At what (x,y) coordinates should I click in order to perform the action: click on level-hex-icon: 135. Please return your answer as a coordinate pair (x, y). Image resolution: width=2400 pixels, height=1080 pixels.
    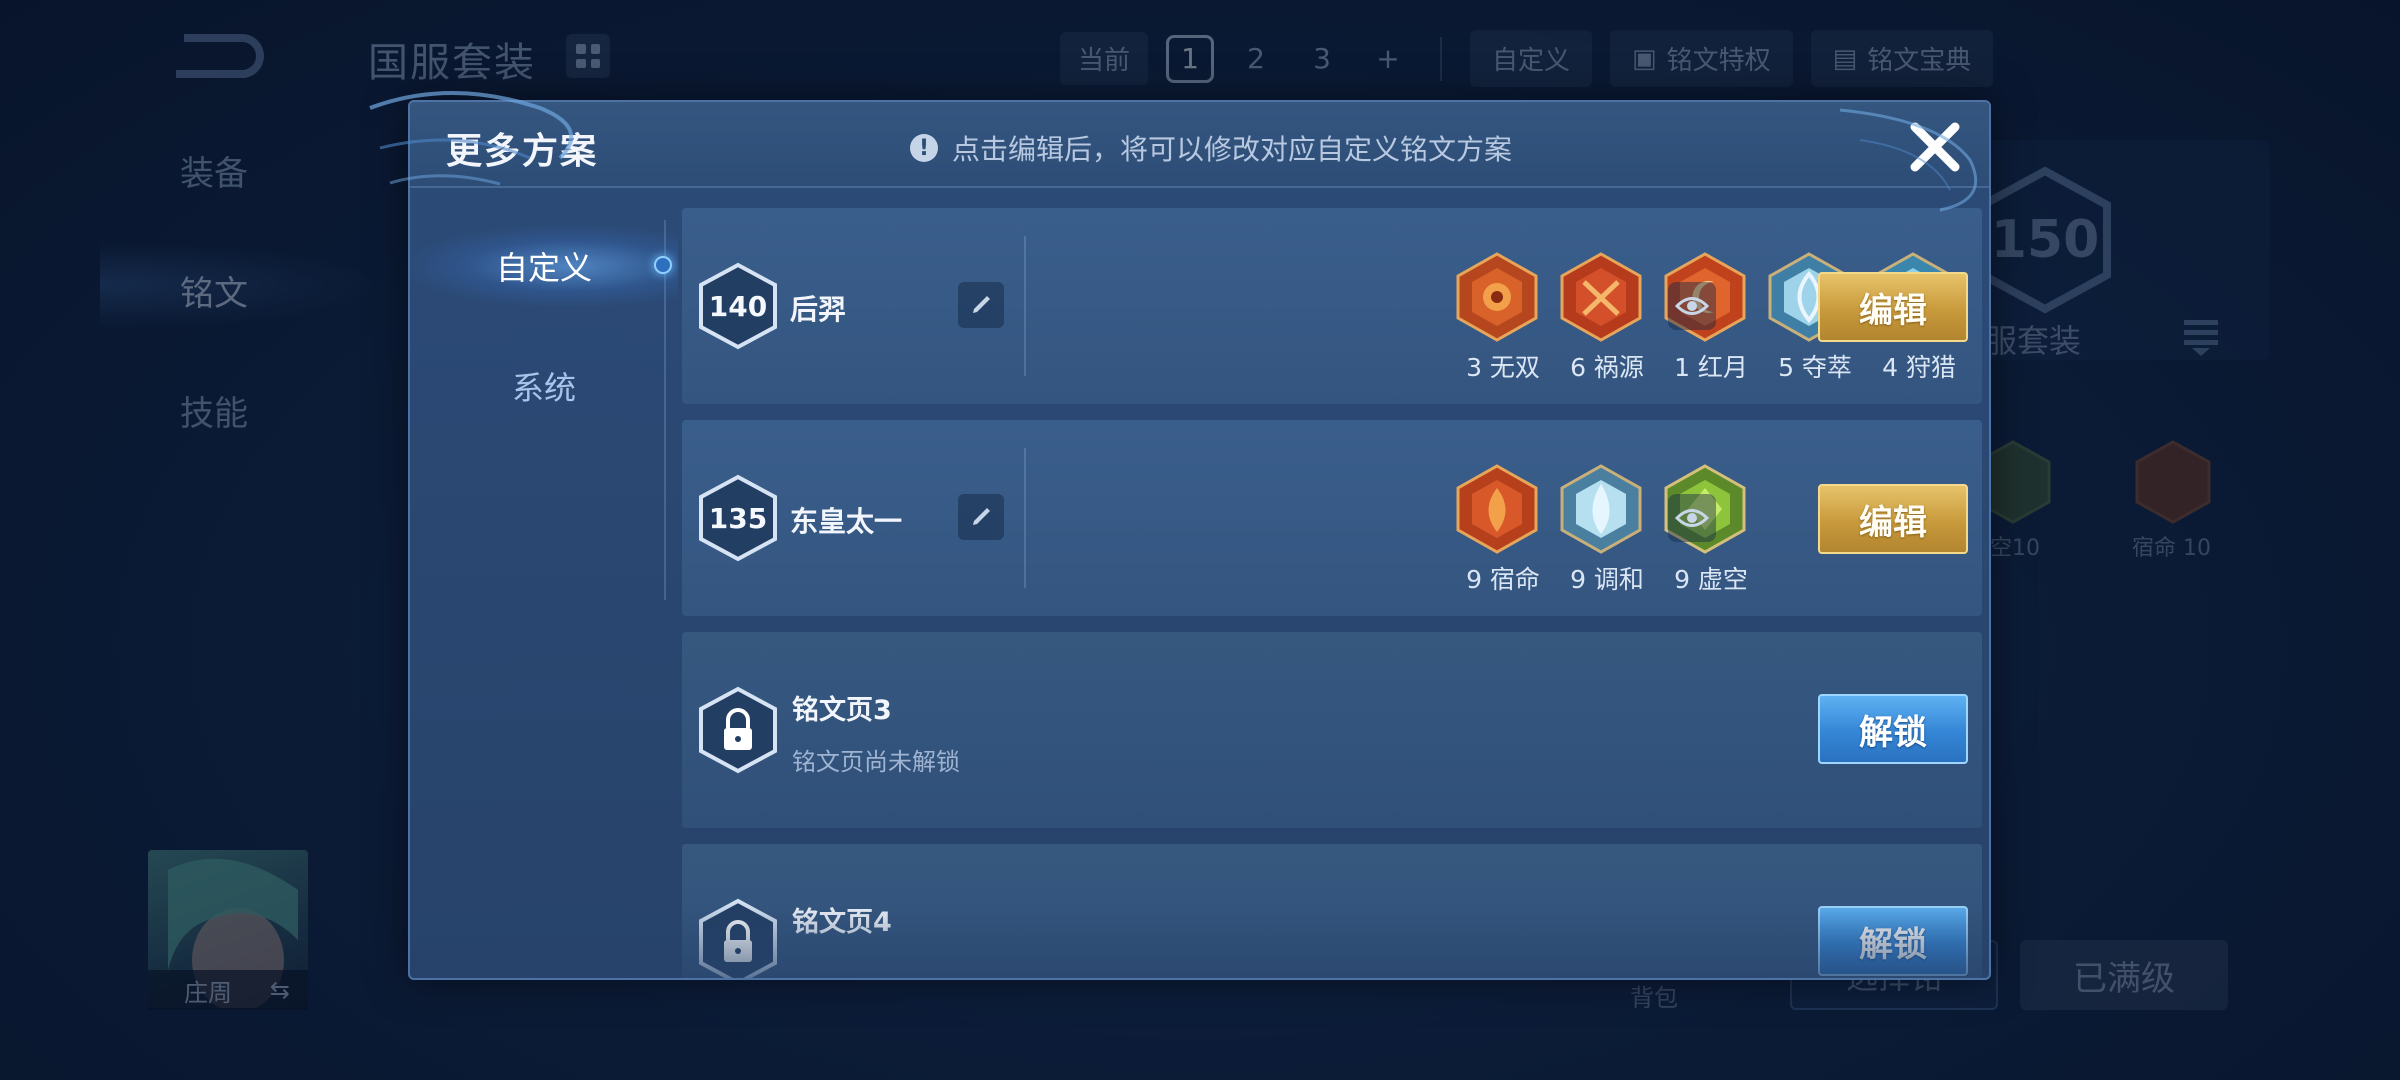
    Looking at the image, I should click on (738, 518).